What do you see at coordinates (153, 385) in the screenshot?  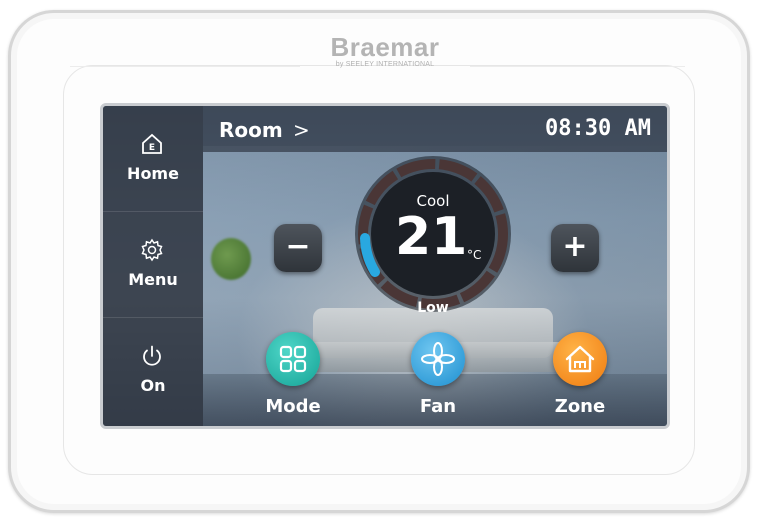 I see `sidebar-item-label: On` at bounding box center [153, 385].